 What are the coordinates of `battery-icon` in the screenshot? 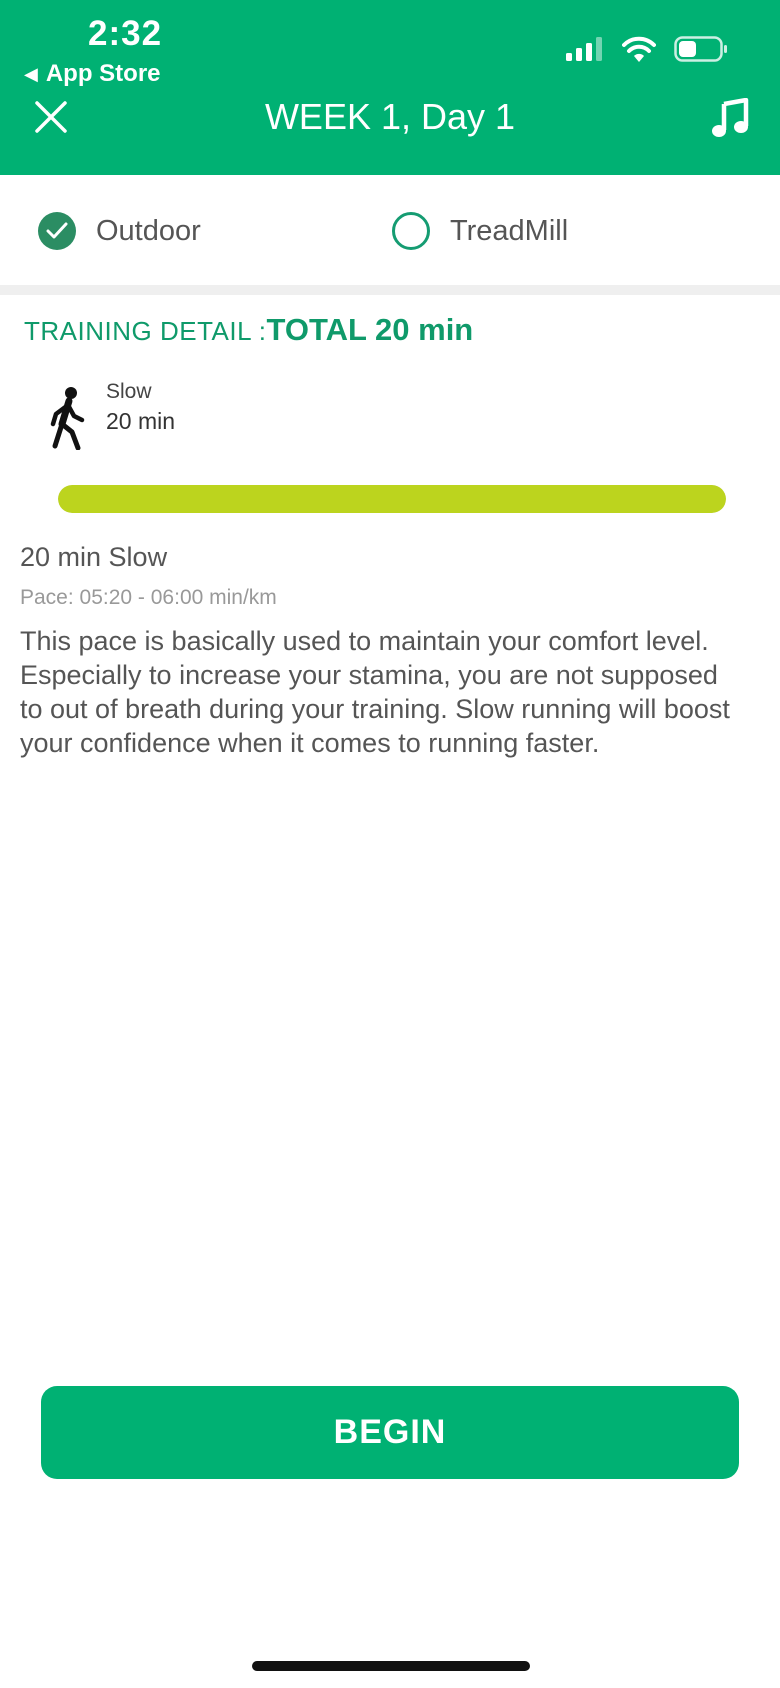 It's located at (700, 49).